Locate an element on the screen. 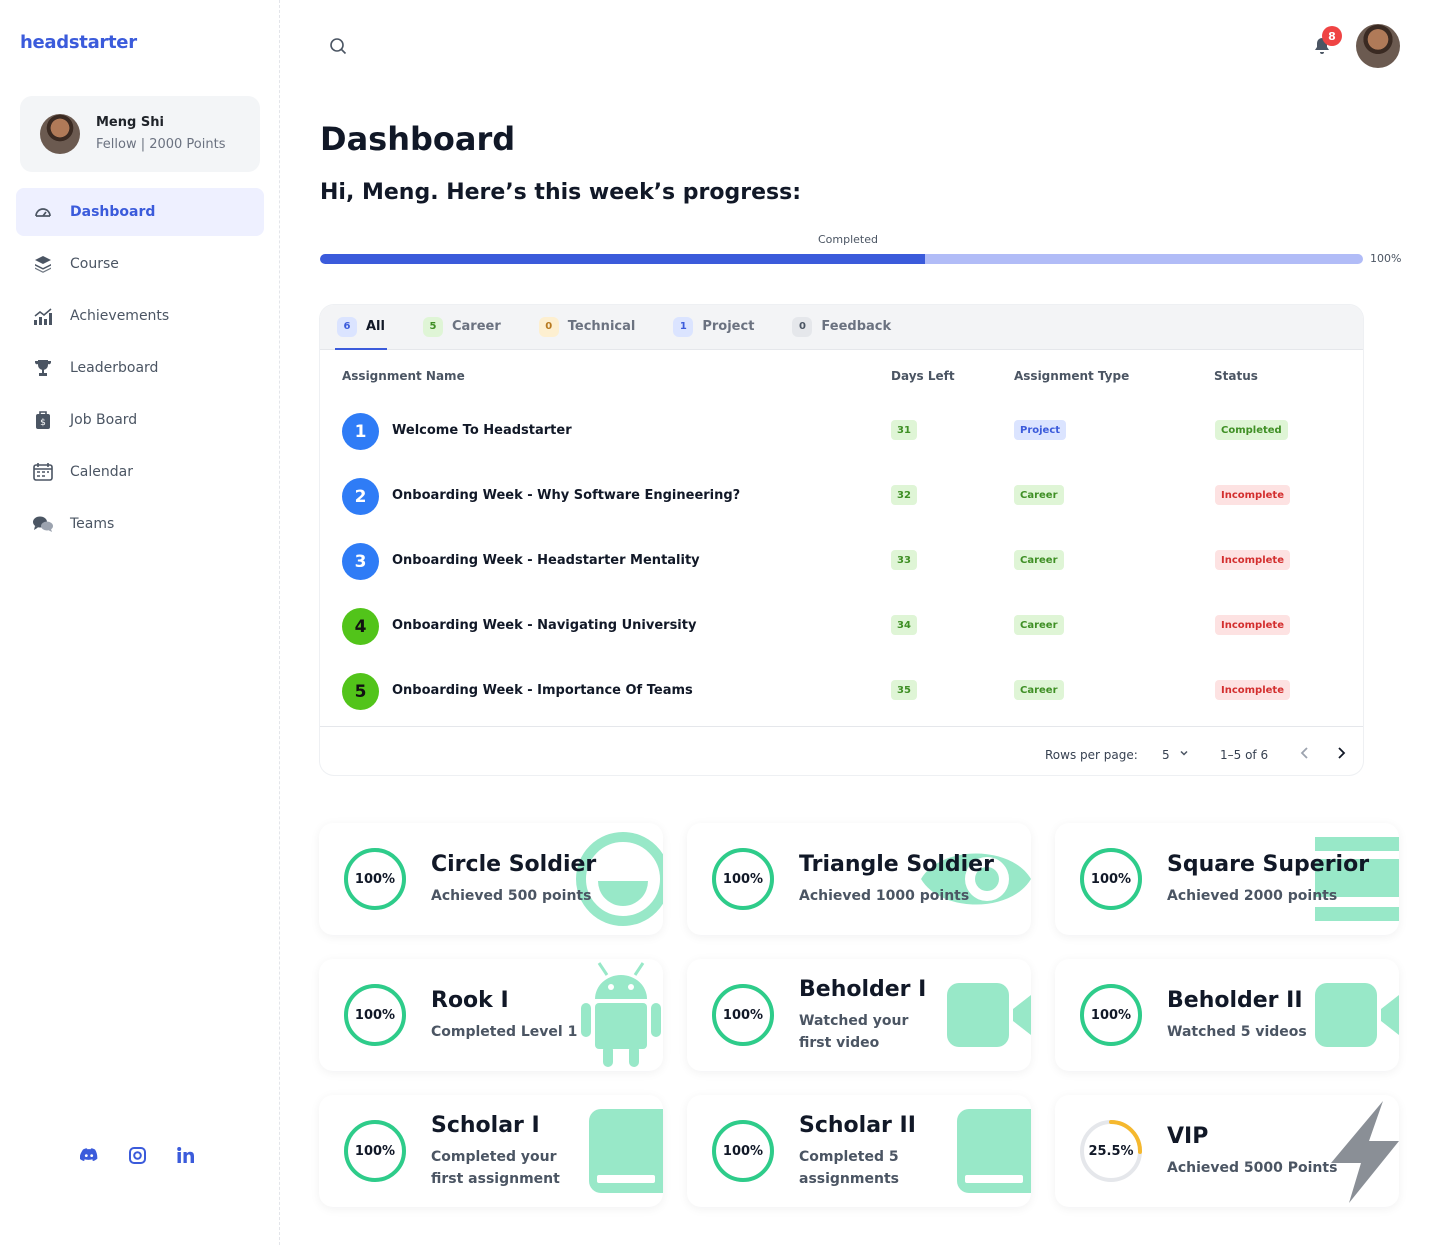  achievement-card: 25.5% VIP Achieved 5000 Points is located at coordinates (1227, 1151).